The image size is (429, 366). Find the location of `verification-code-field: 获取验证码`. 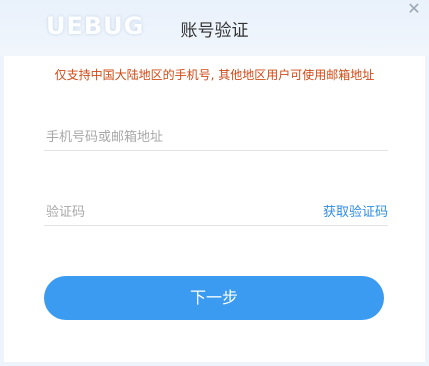

verification-code-field: 获取验证码 is located at coordinates (216, 213).